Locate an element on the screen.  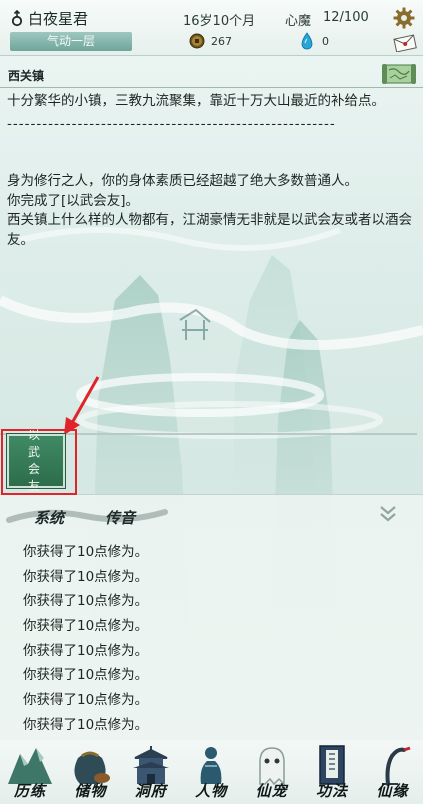
player-identity: 白夜星君 is located at coordinates (49, 18).